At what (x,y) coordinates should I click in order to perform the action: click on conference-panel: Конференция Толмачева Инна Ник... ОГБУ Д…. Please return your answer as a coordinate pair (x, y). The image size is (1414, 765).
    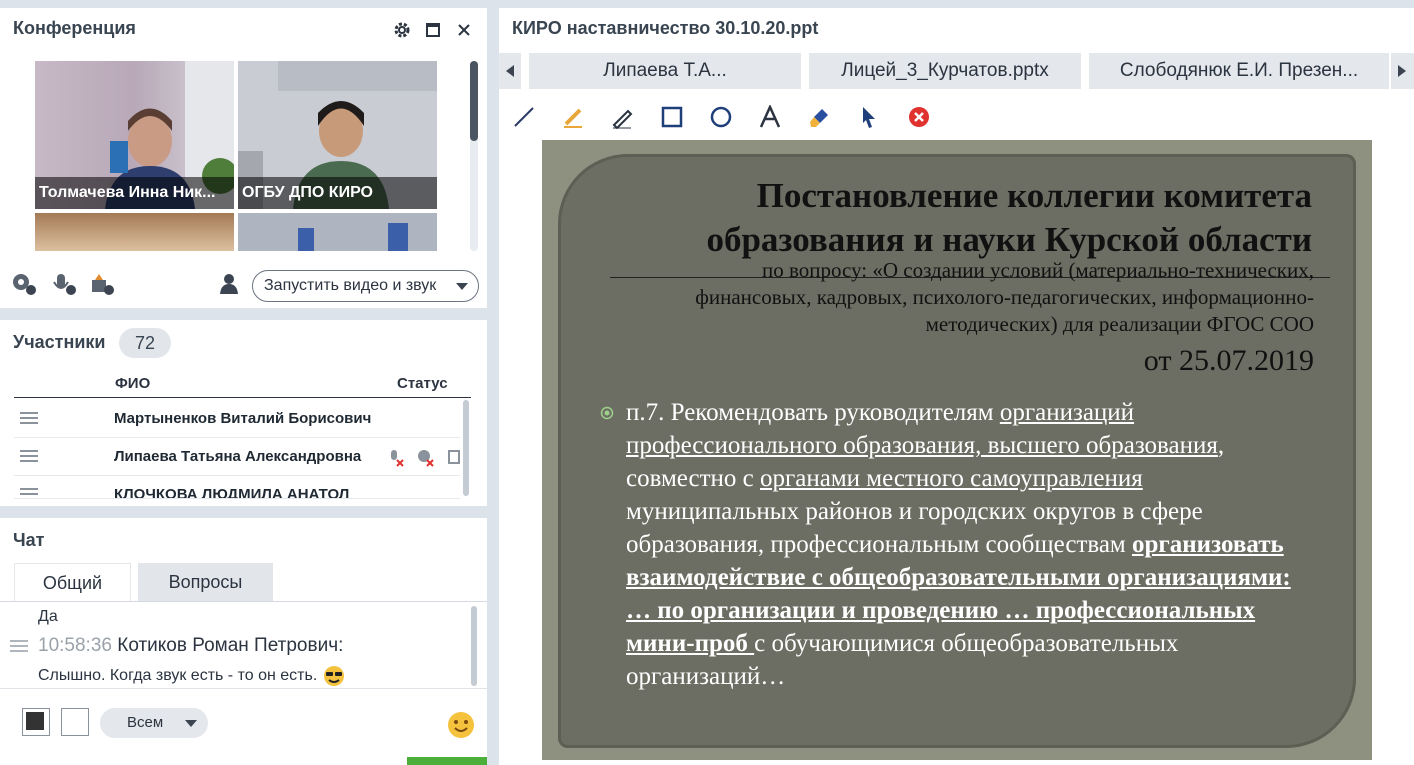
    Looking at the image, I should click on (243, 158).